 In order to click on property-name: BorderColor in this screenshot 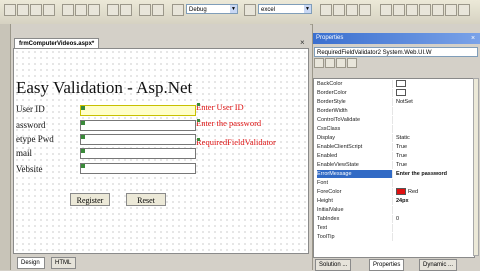, I will do `click(355, 93)`.